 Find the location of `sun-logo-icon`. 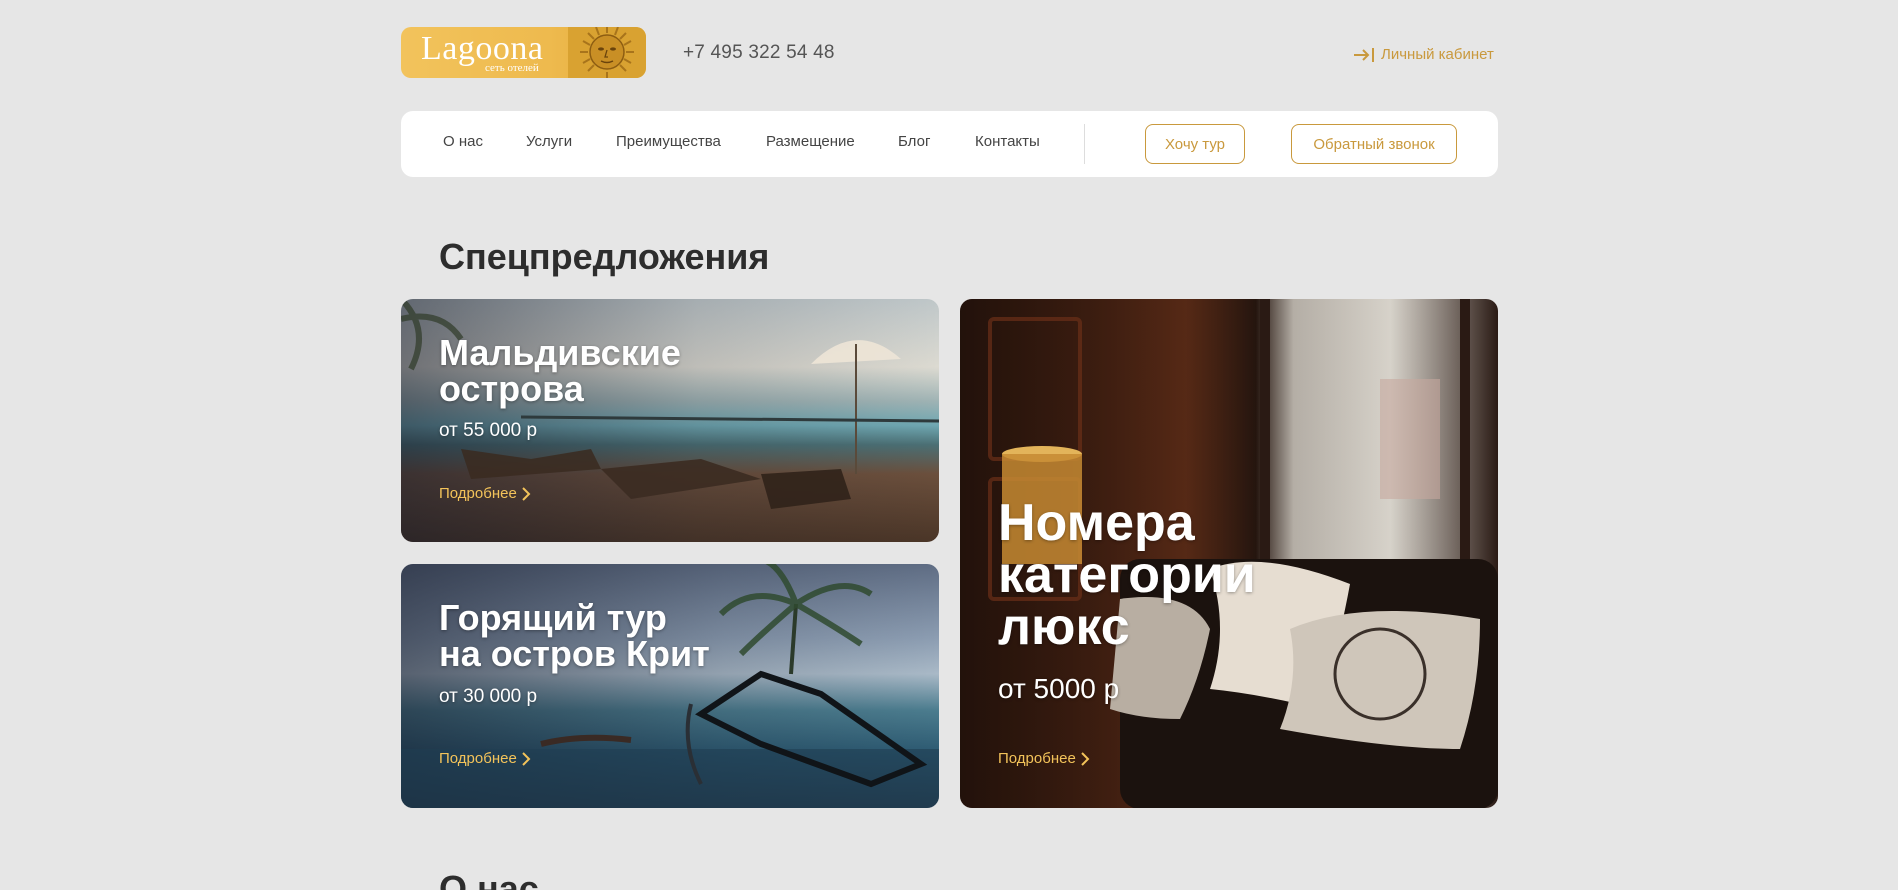

sun-logo-icon is located at coordinates (607, 52).